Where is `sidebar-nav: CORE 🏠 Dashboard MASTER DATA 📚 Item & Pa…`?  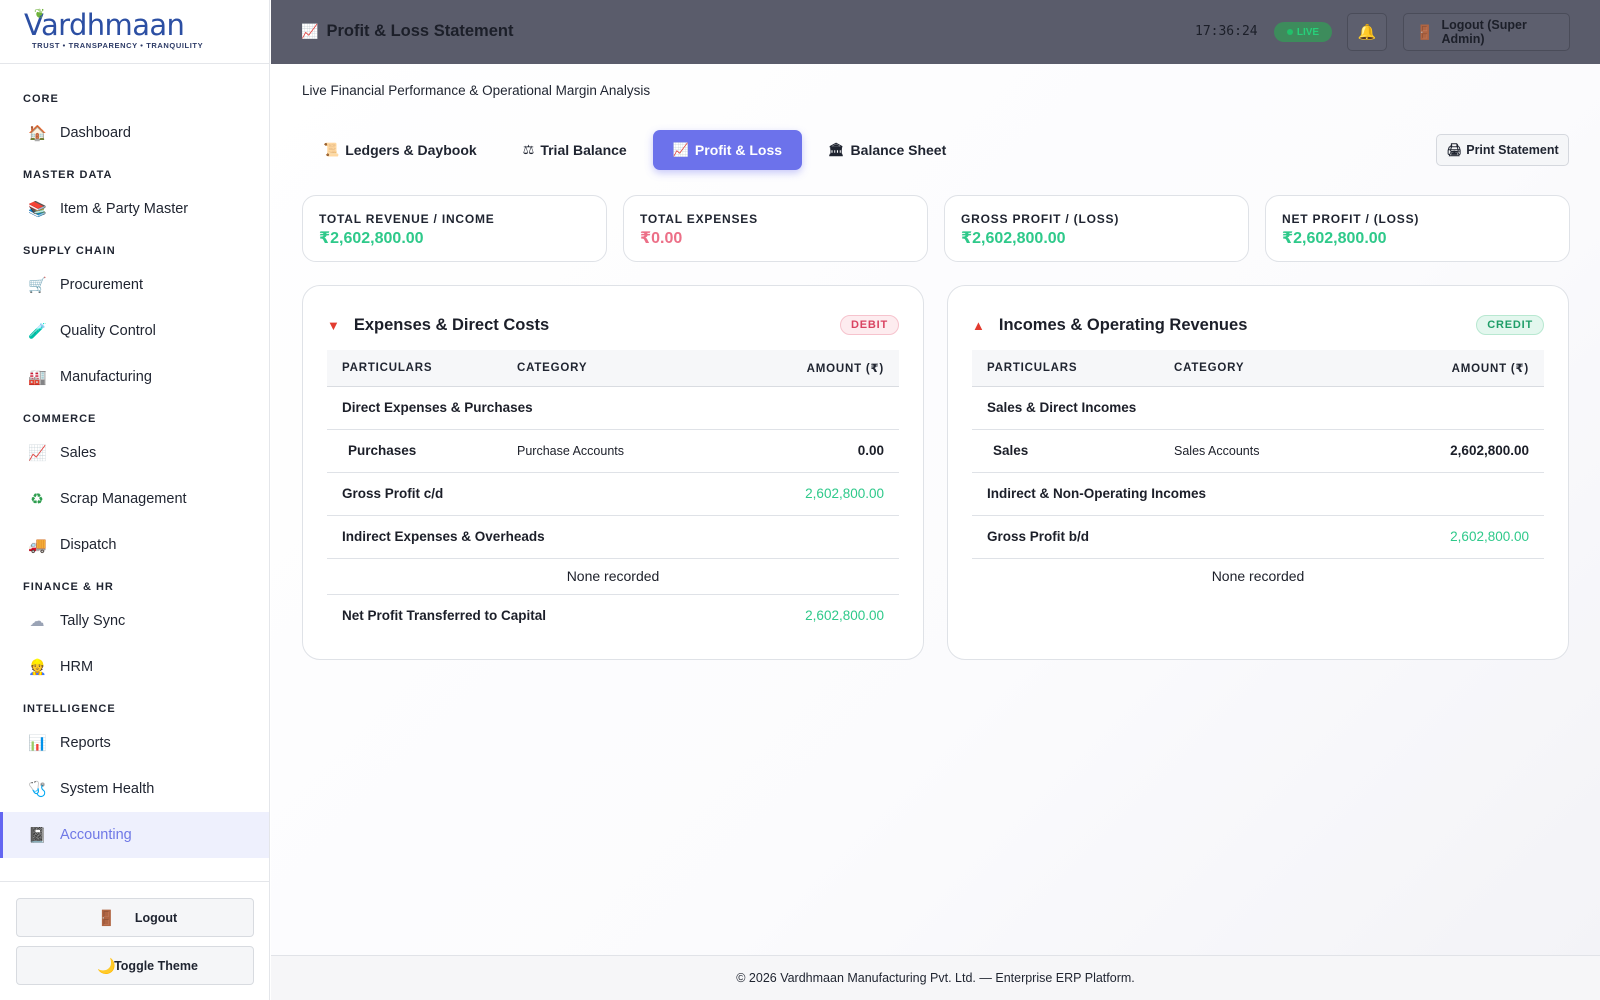
sidebar-nav: CORE 🏠 Dashboard MASTER DATA 📚 Item & Pa… is located at coordinates (134, 461).